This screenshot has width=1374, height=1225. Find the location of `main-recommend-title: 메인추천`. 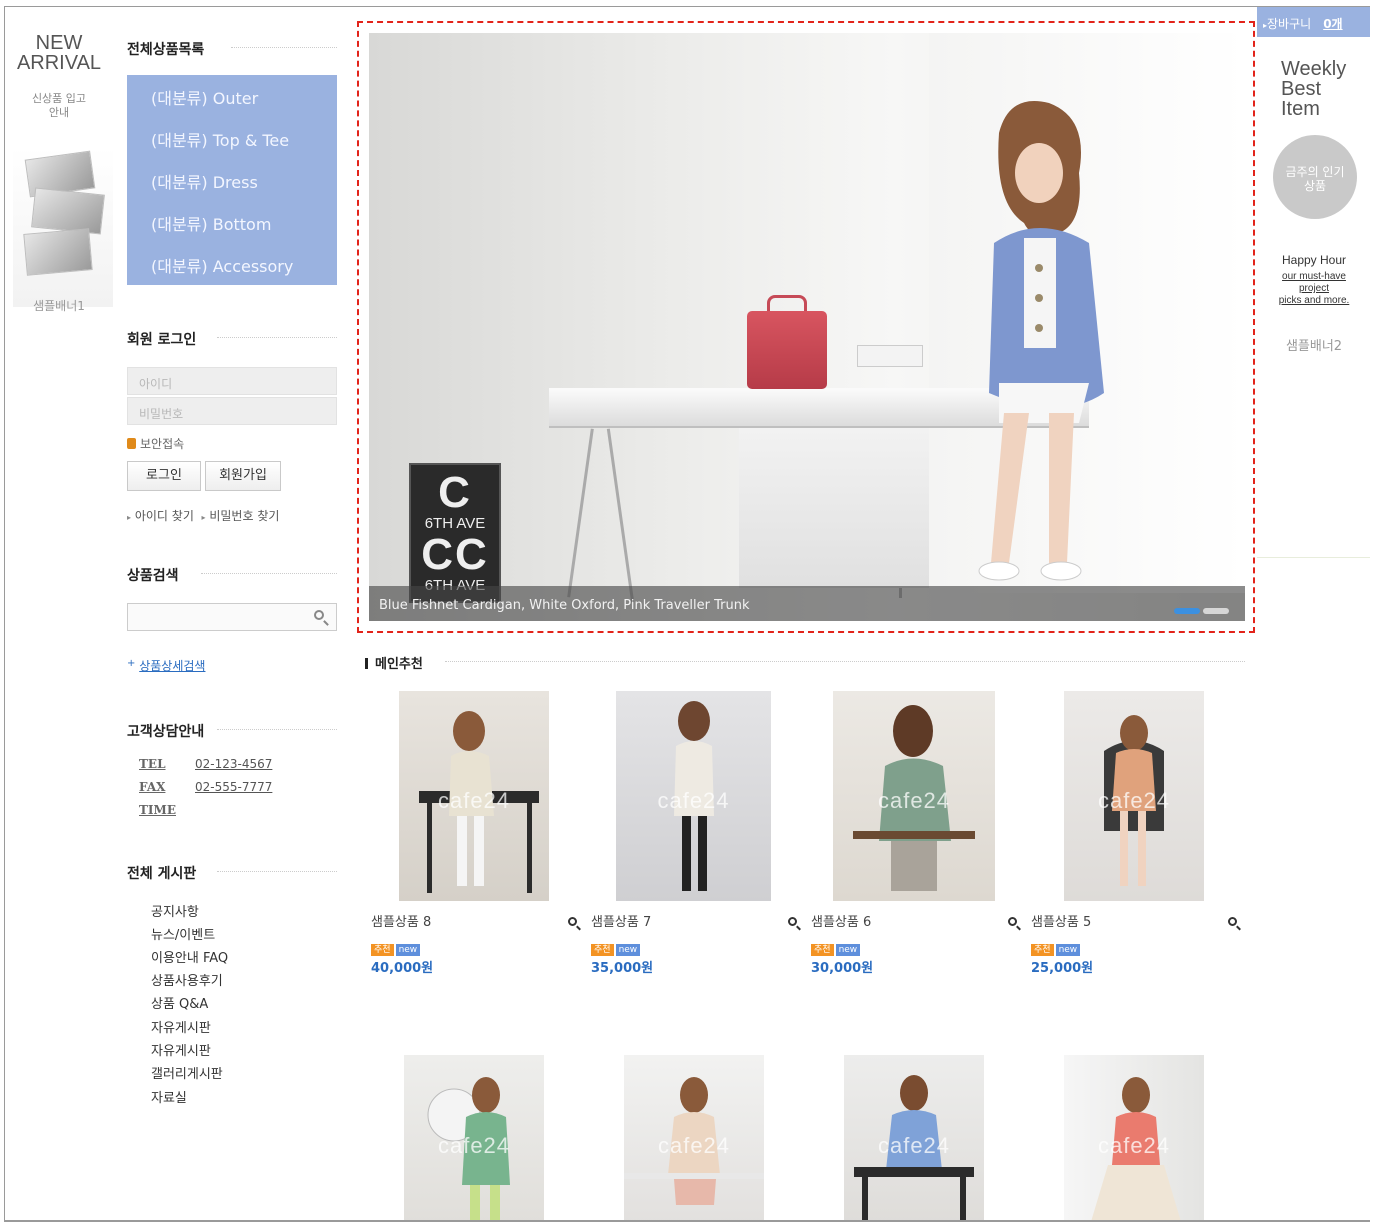

main-recommend-title: 메인추천 is located at coordinates (394, 662).